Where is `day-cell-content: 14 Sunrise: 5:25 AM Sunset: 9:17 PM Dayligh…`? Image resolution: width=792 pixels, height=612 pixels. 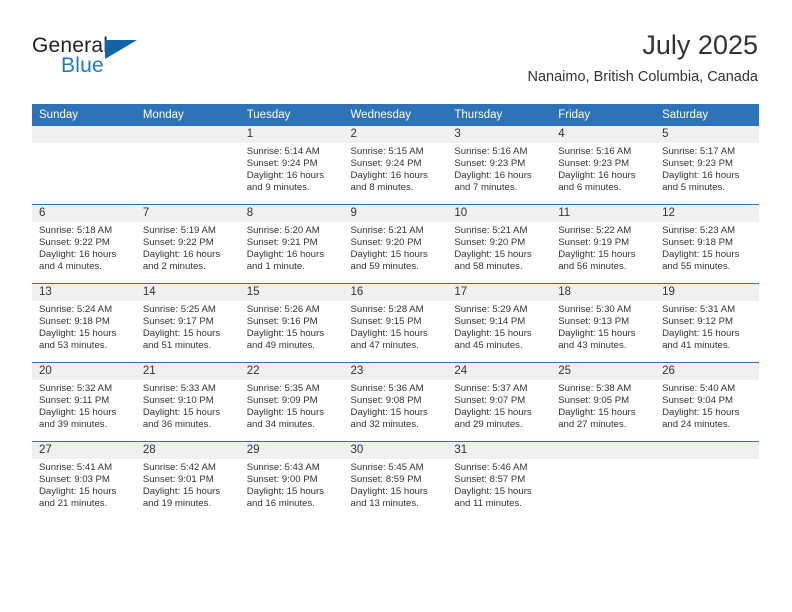
day-cell-content: 14 Sunrise: 5:25 AM Sunset: 9:17 PM Dayligh… is located at coordinates (187, 323).